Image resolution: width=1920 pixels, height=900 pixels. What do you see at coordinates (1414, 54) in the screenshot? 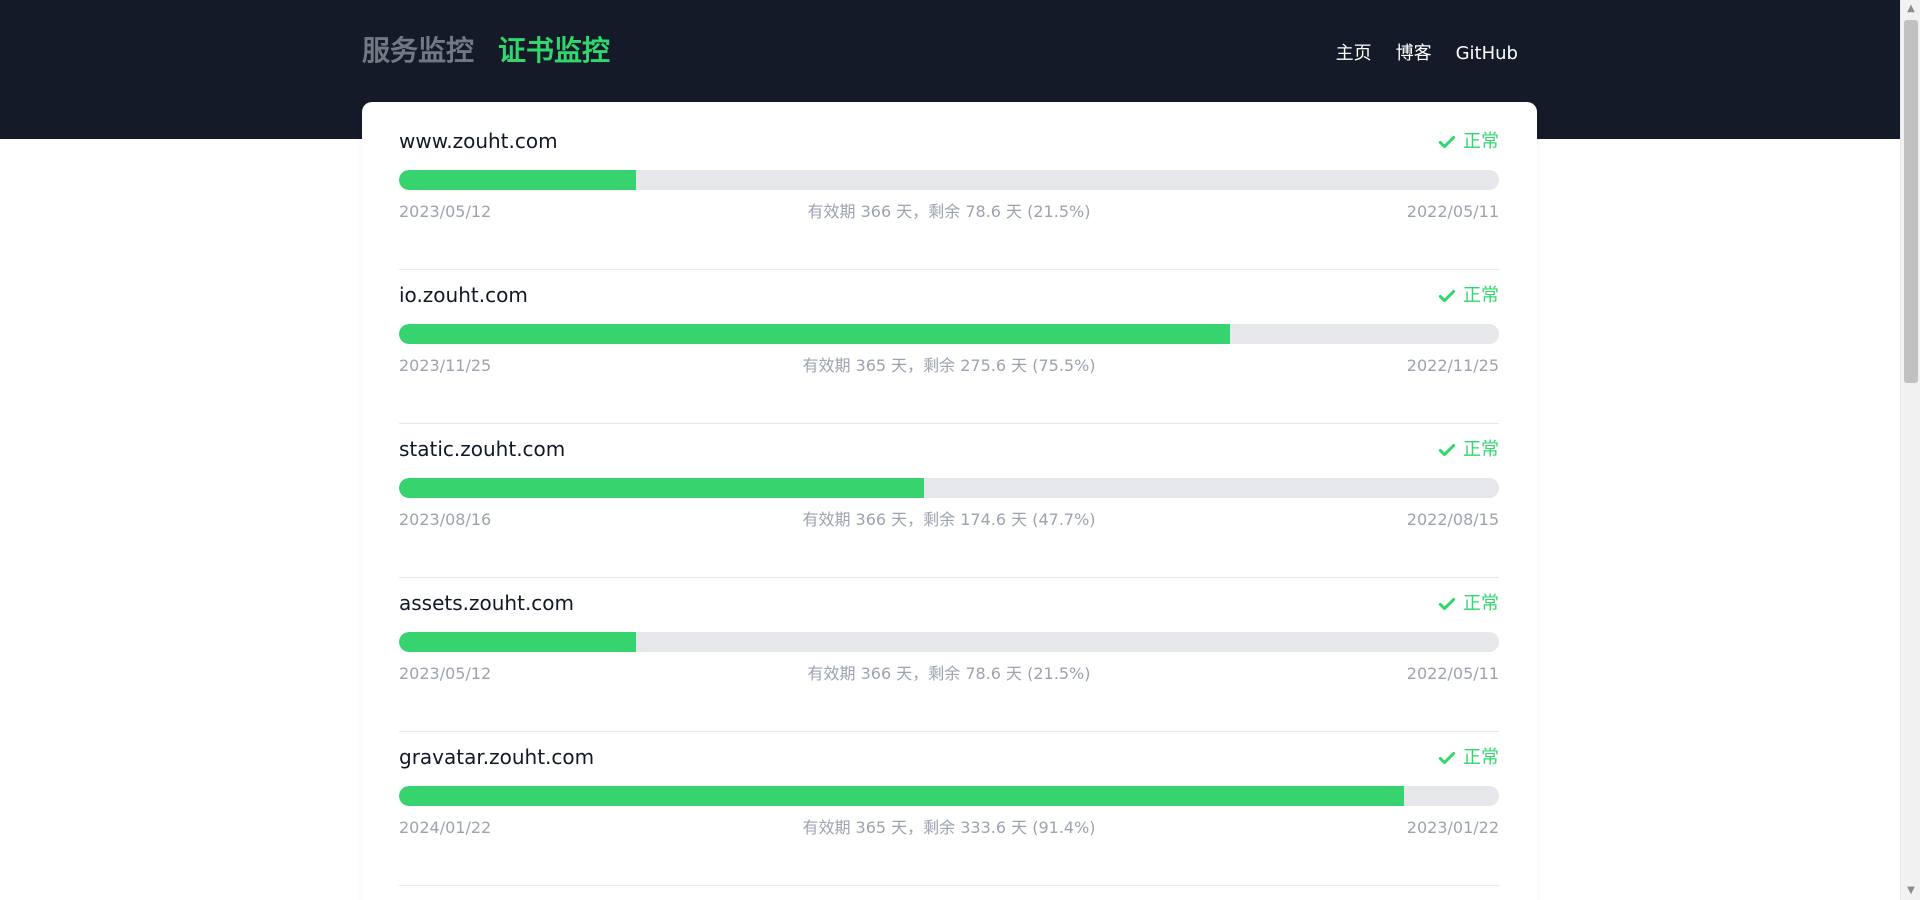
I see `blog-link: 博客` at bounding box center [1414, 54].